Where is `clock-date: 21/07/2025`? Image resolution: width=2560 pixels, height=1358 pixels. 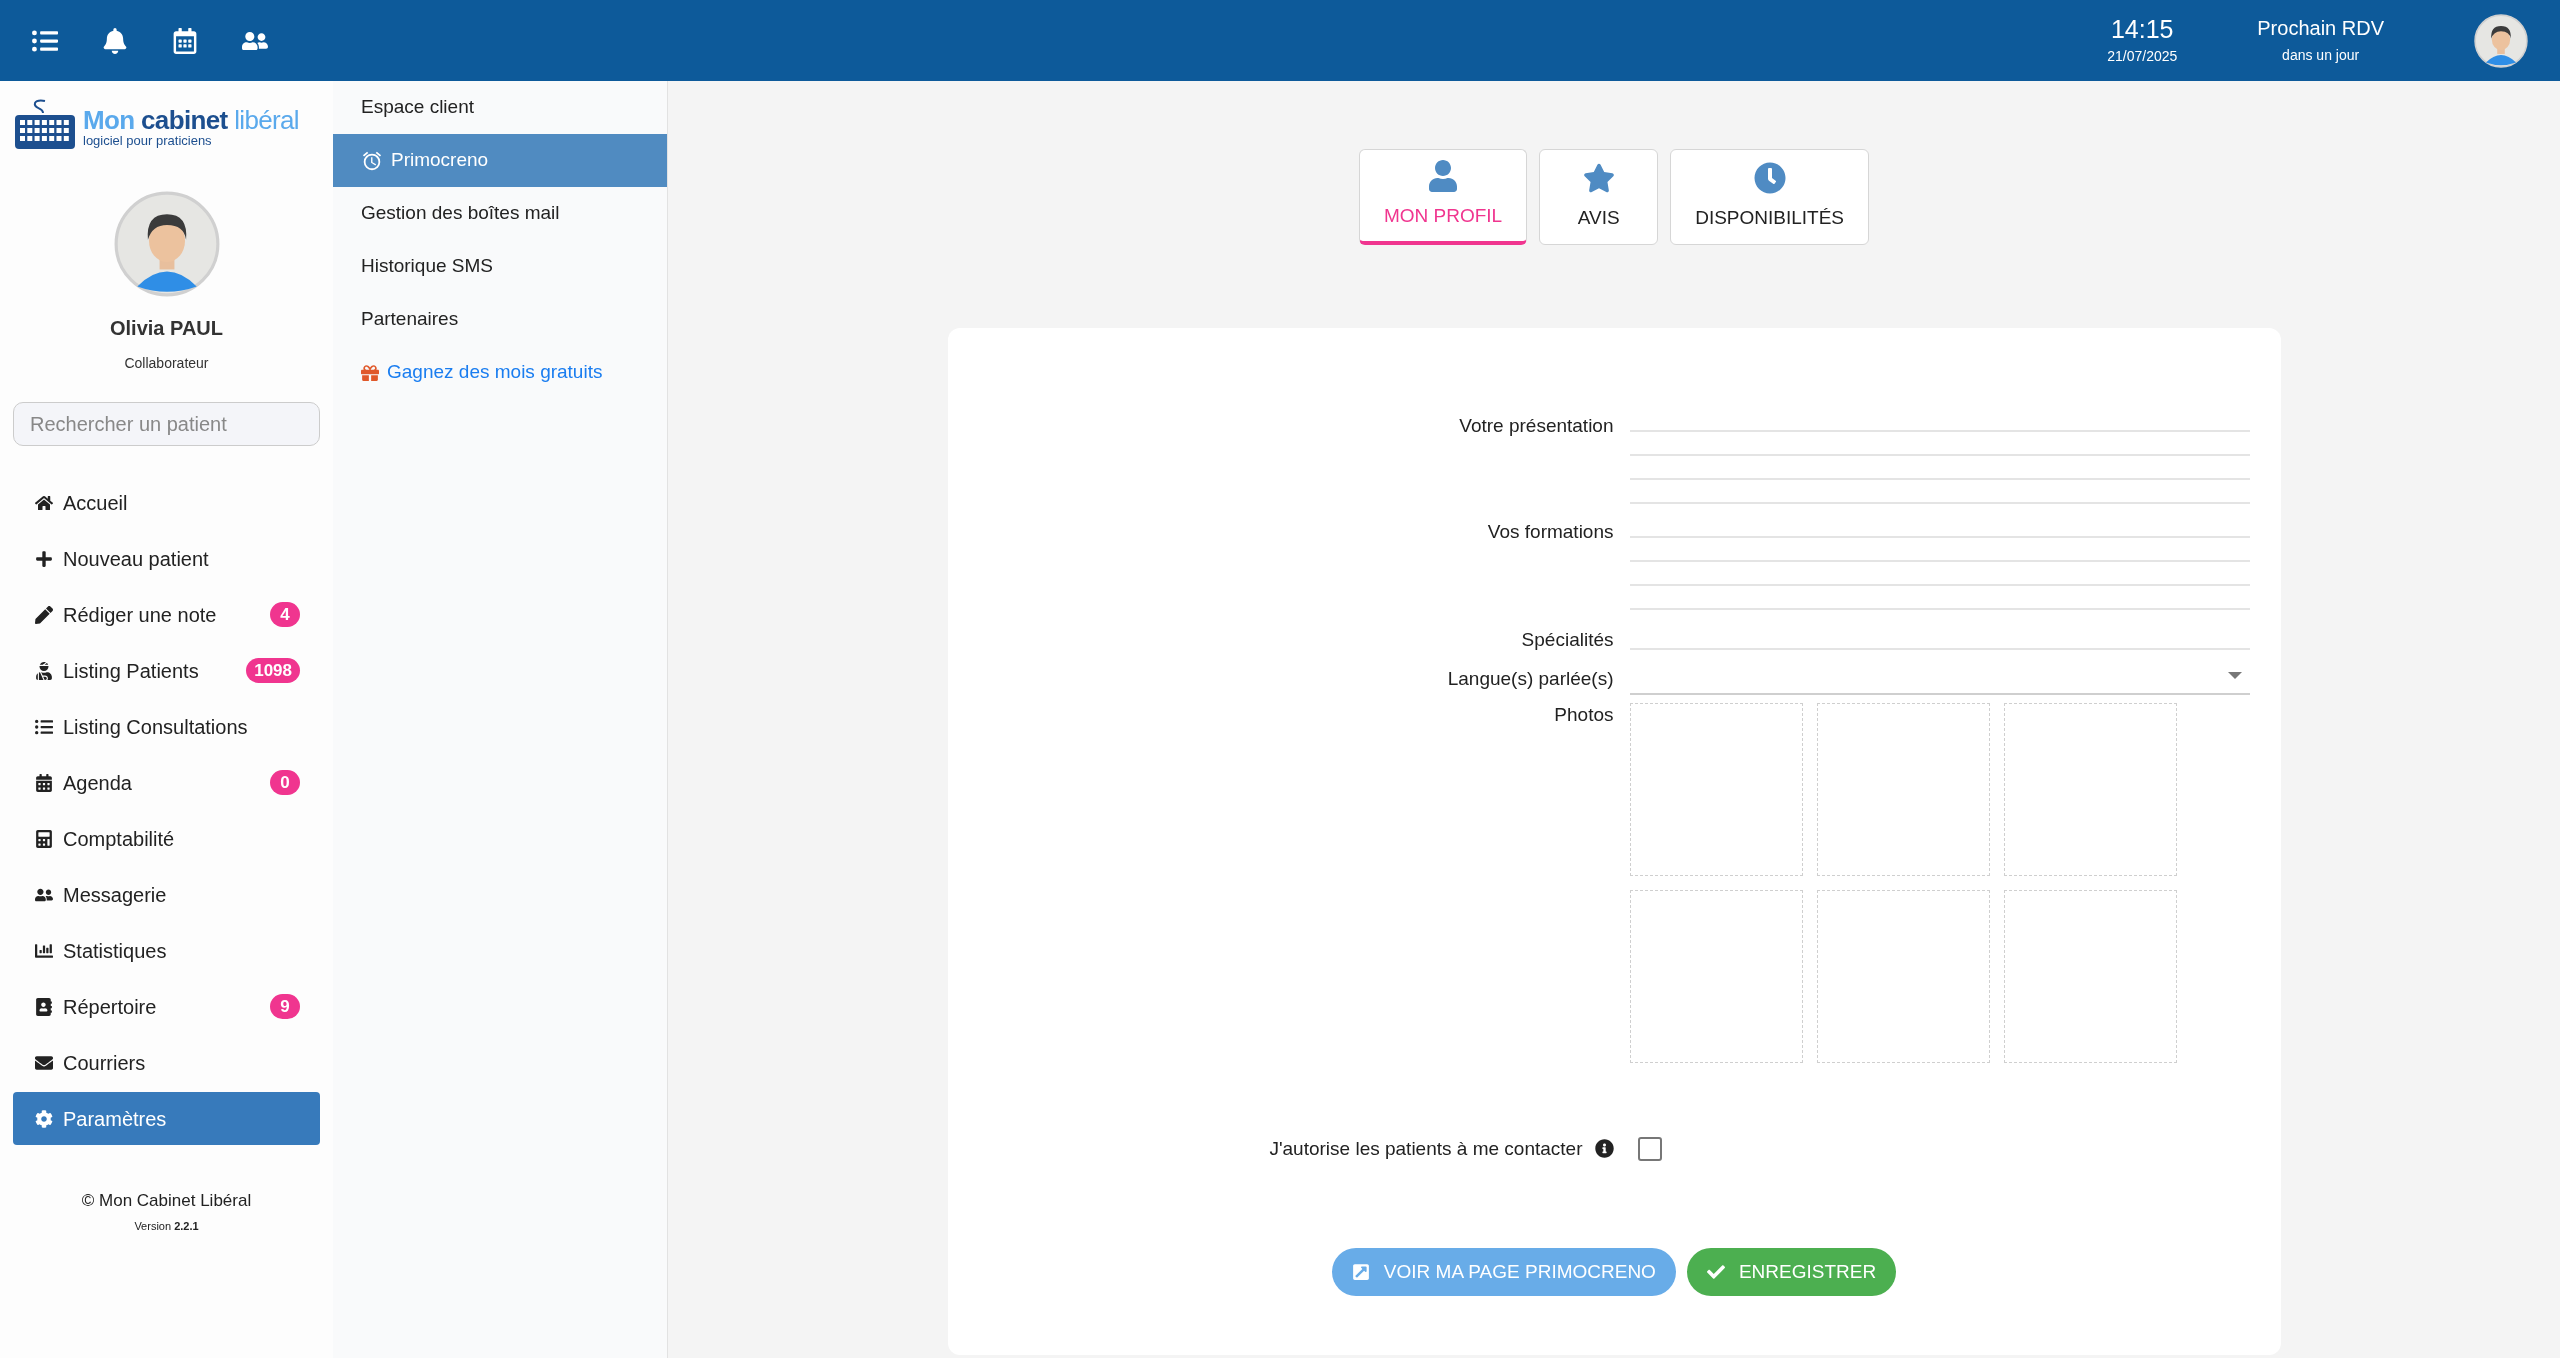 clock-date: 21/07/2025 is located at coordinates (2142, 56).